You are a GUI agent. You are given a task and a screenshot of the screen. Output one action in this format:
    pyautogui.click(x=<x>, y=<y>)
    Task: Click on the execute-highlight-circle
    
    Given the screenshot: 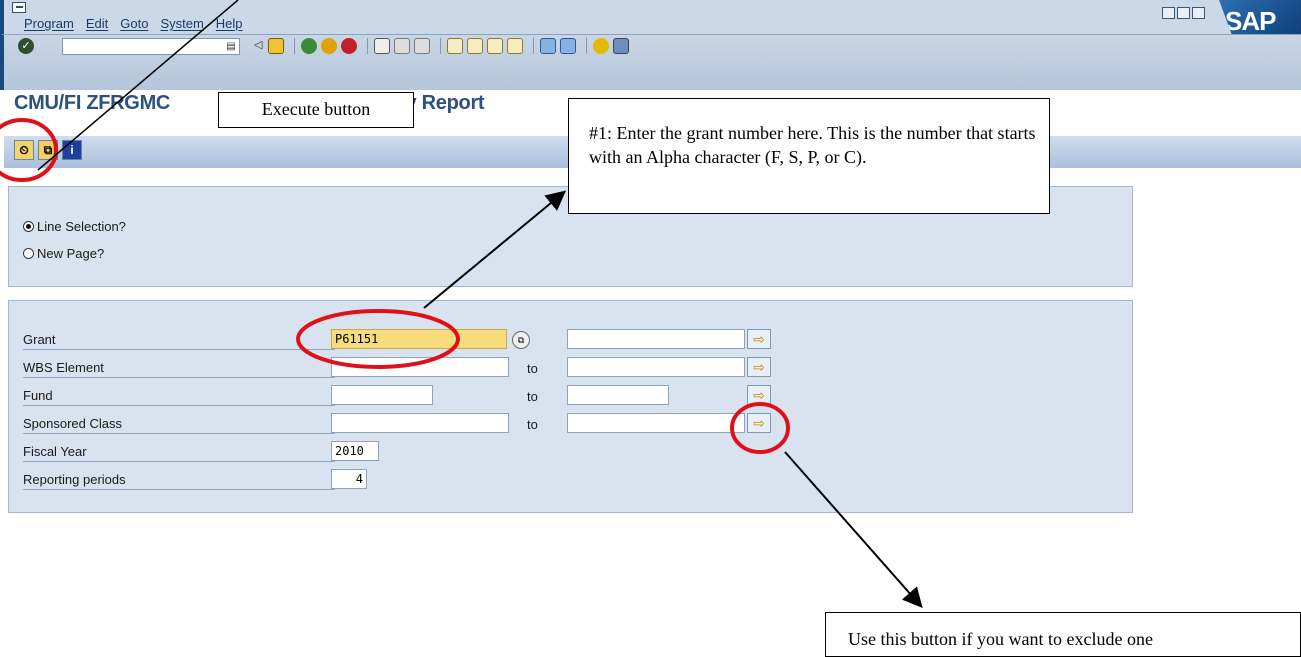 What is the action you would take?
    pyautogui.click(x=29, y=150)
    